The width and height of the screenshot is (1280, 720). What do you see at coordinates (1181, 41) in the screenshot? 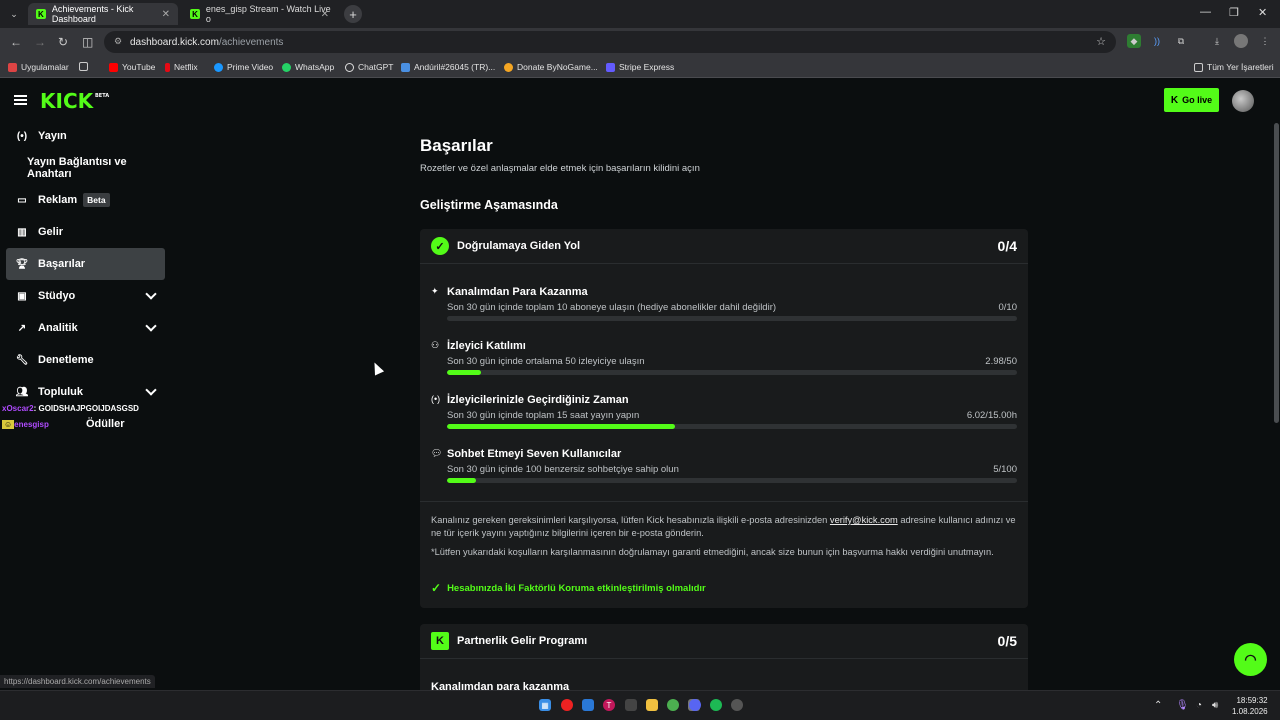
I see `extensions-puzzle-icon: ⧉` at bounding box center [1181, 41].